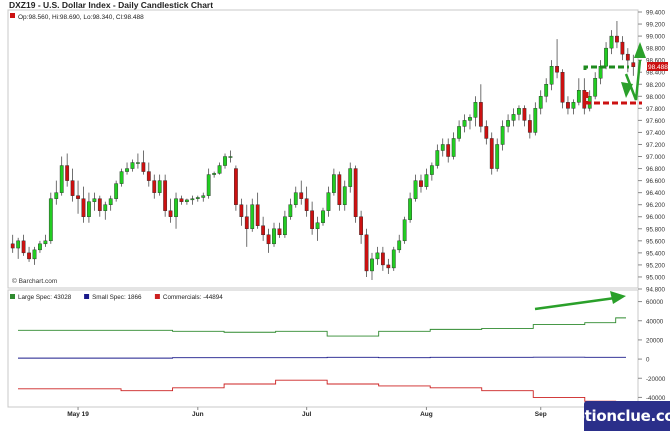 This screenshot has width=670, height=436. Describe the element at coordinates (655, 97) in the screenshot. I see `price-y-tick-label: 98.000` at that location.